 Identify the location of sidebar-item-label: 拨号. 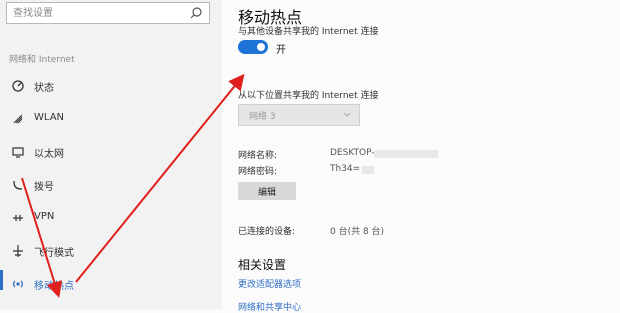
(44, 187).